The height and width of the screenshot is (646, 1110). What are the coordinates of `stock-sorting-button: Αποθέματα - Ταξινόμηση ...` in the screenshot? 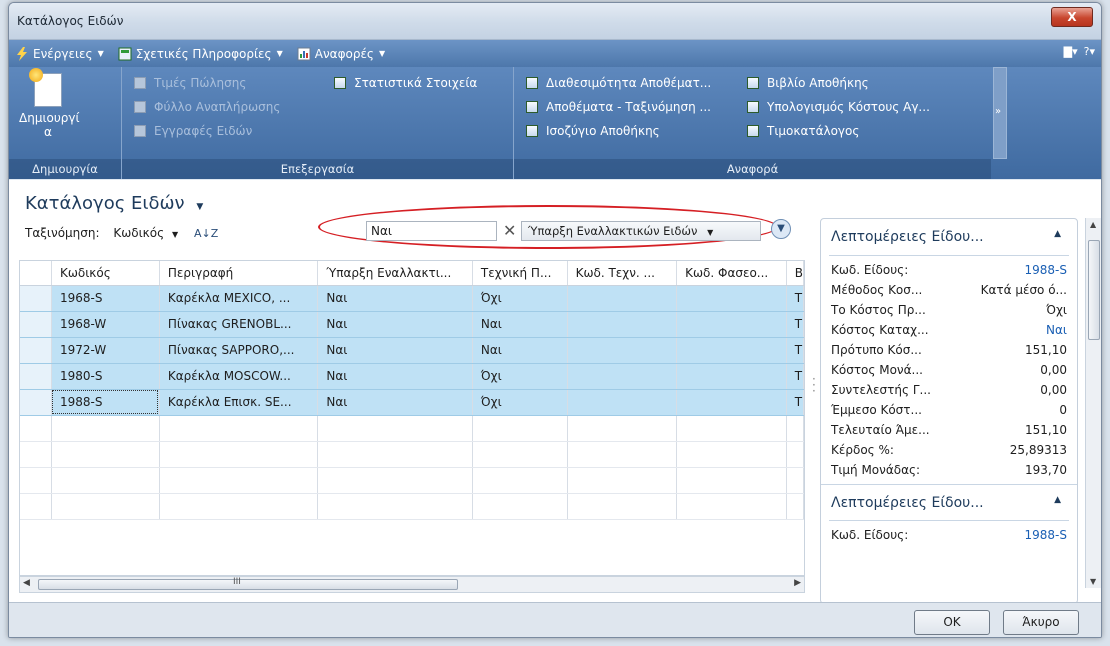 It's located at (618, 107).